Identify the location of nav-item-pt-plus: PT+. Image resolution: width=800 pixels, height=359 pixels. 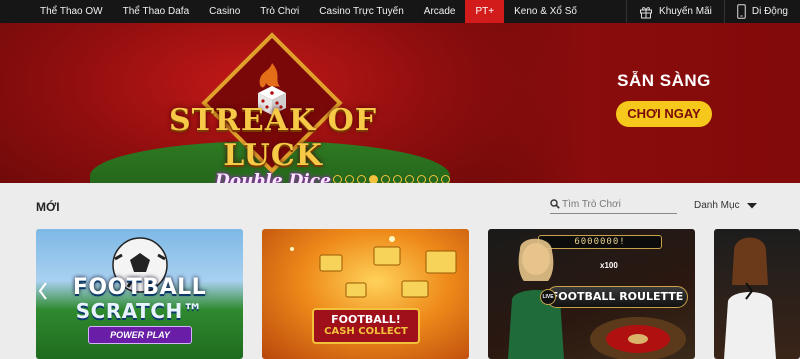
(485, 11).